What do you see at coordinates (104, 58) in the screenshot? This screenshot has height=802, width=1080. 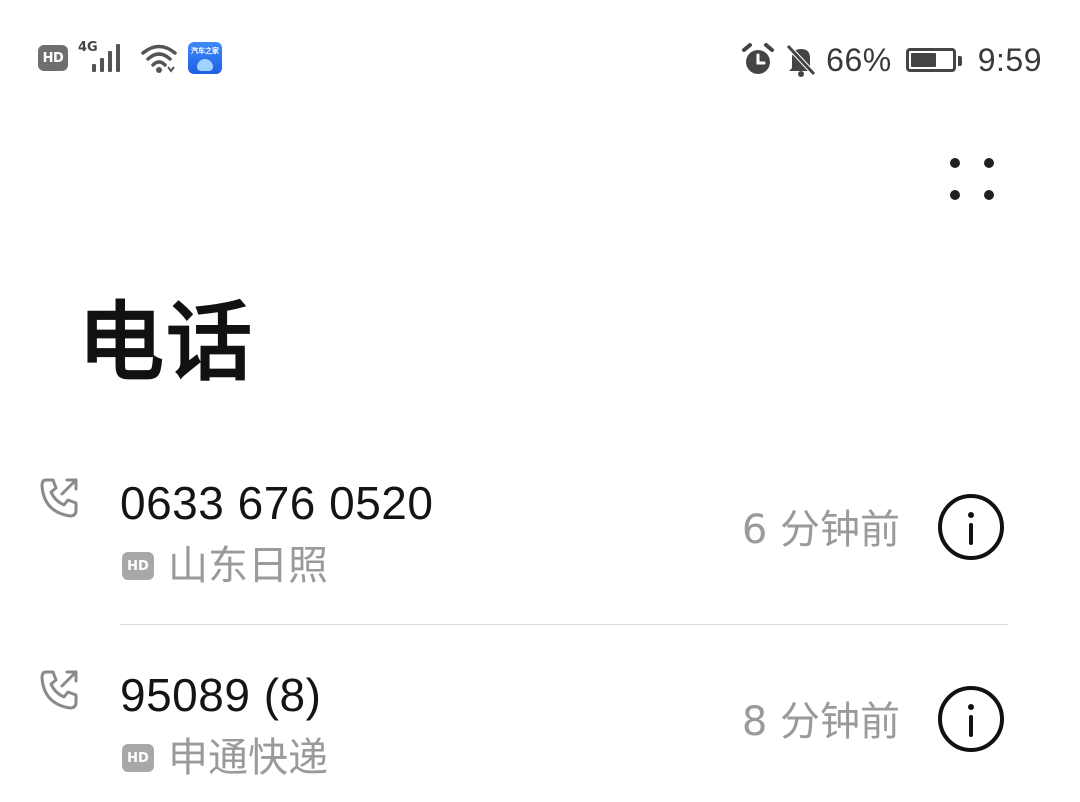 I see `signal-icon: 4G` at bounding box center [104, 58].